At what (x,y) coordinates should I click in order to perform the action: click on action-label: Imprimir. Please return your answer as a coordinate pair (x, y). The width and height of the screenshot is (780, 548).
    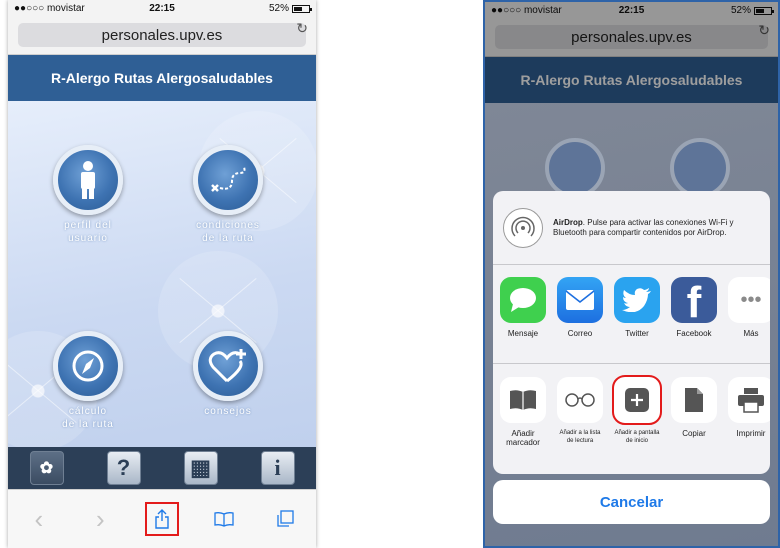
    Looking at the image, I should click on (751, 433).